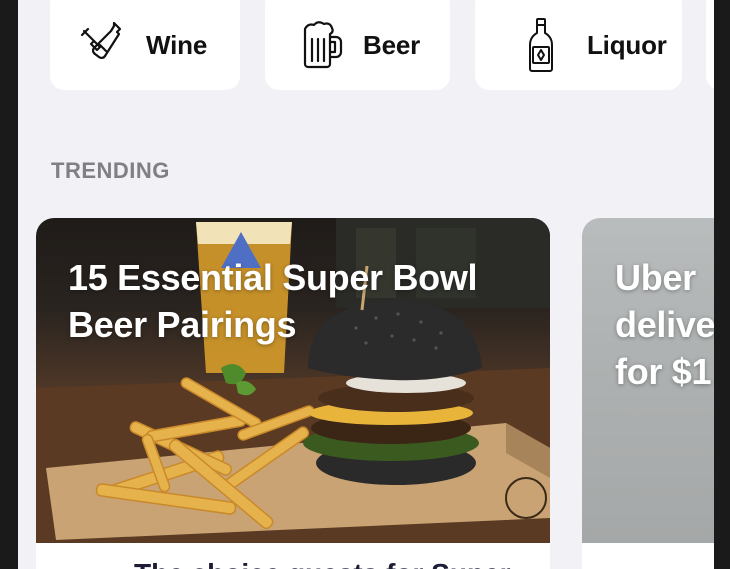 The image size is (730, 569). I want to click on card-image-delivery: Uber delive for $1, so click(648, 380).